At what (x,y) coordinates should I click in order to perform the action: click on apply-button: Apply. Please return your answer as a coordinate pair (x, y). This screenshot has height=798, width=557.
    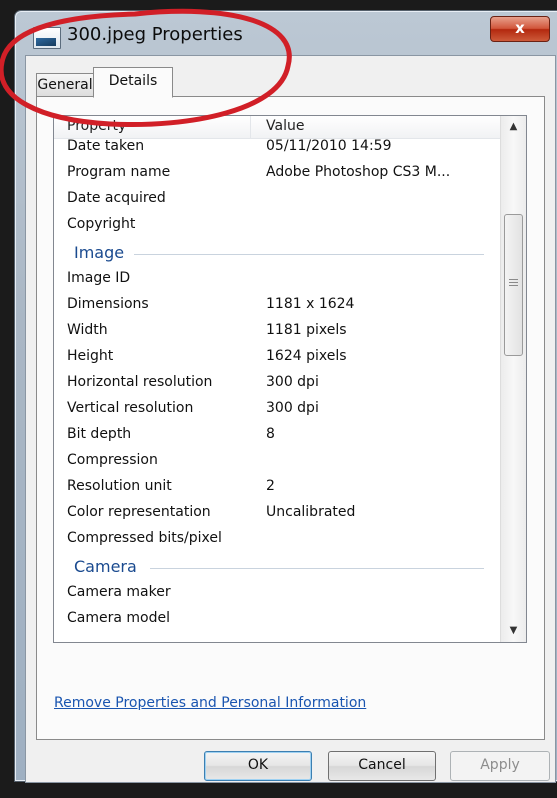
    Looking at the image, I should click on (500, 766).